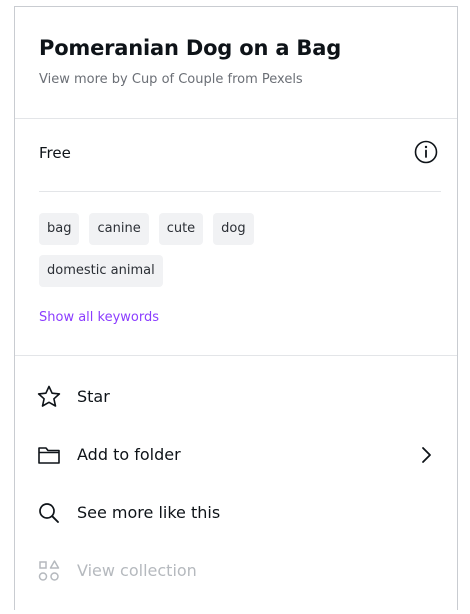  I want to click on keyword-chip: cute, so click(181, 229).